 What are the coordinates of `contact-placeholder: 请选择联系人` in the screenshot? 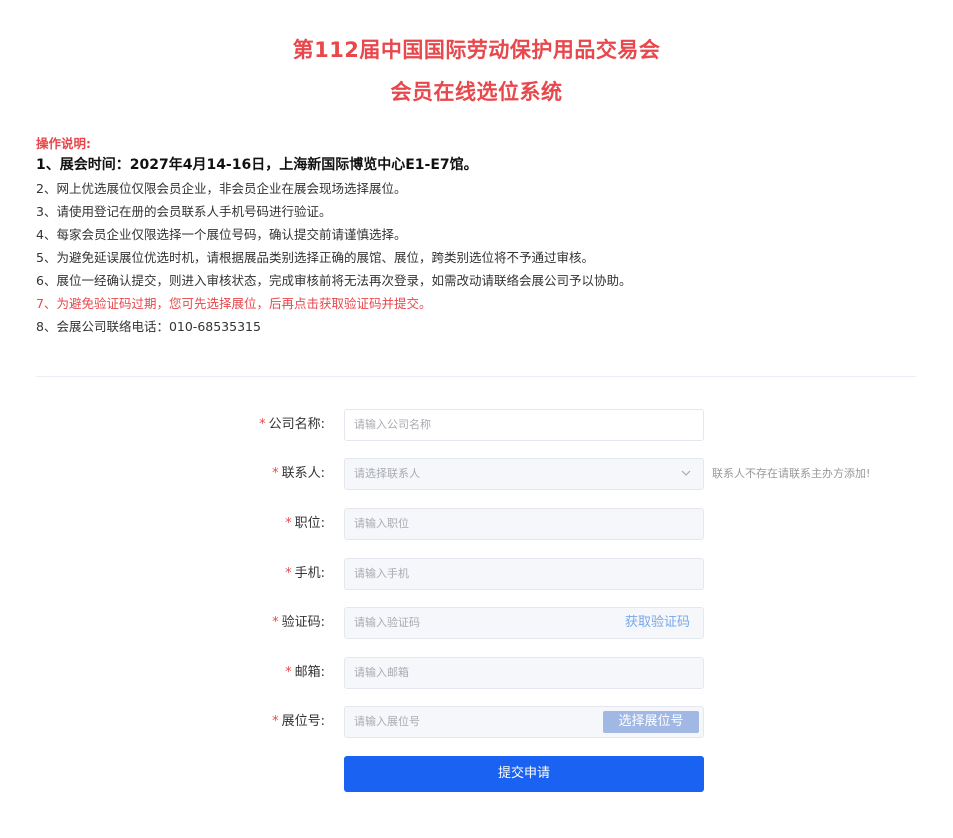 It's located at (387, 473).